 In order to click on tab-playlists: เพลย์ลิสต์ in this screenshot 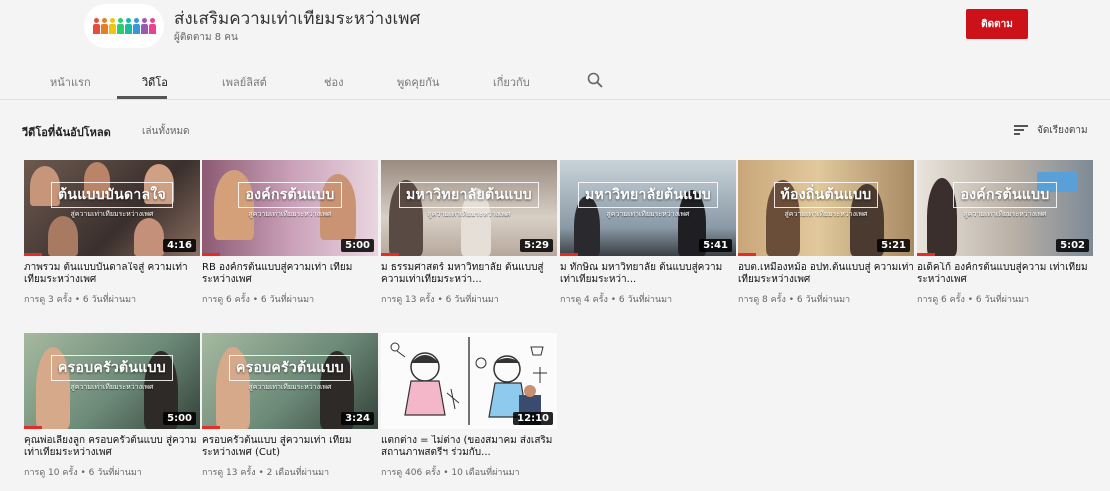, I will do `click(244, 82)`.